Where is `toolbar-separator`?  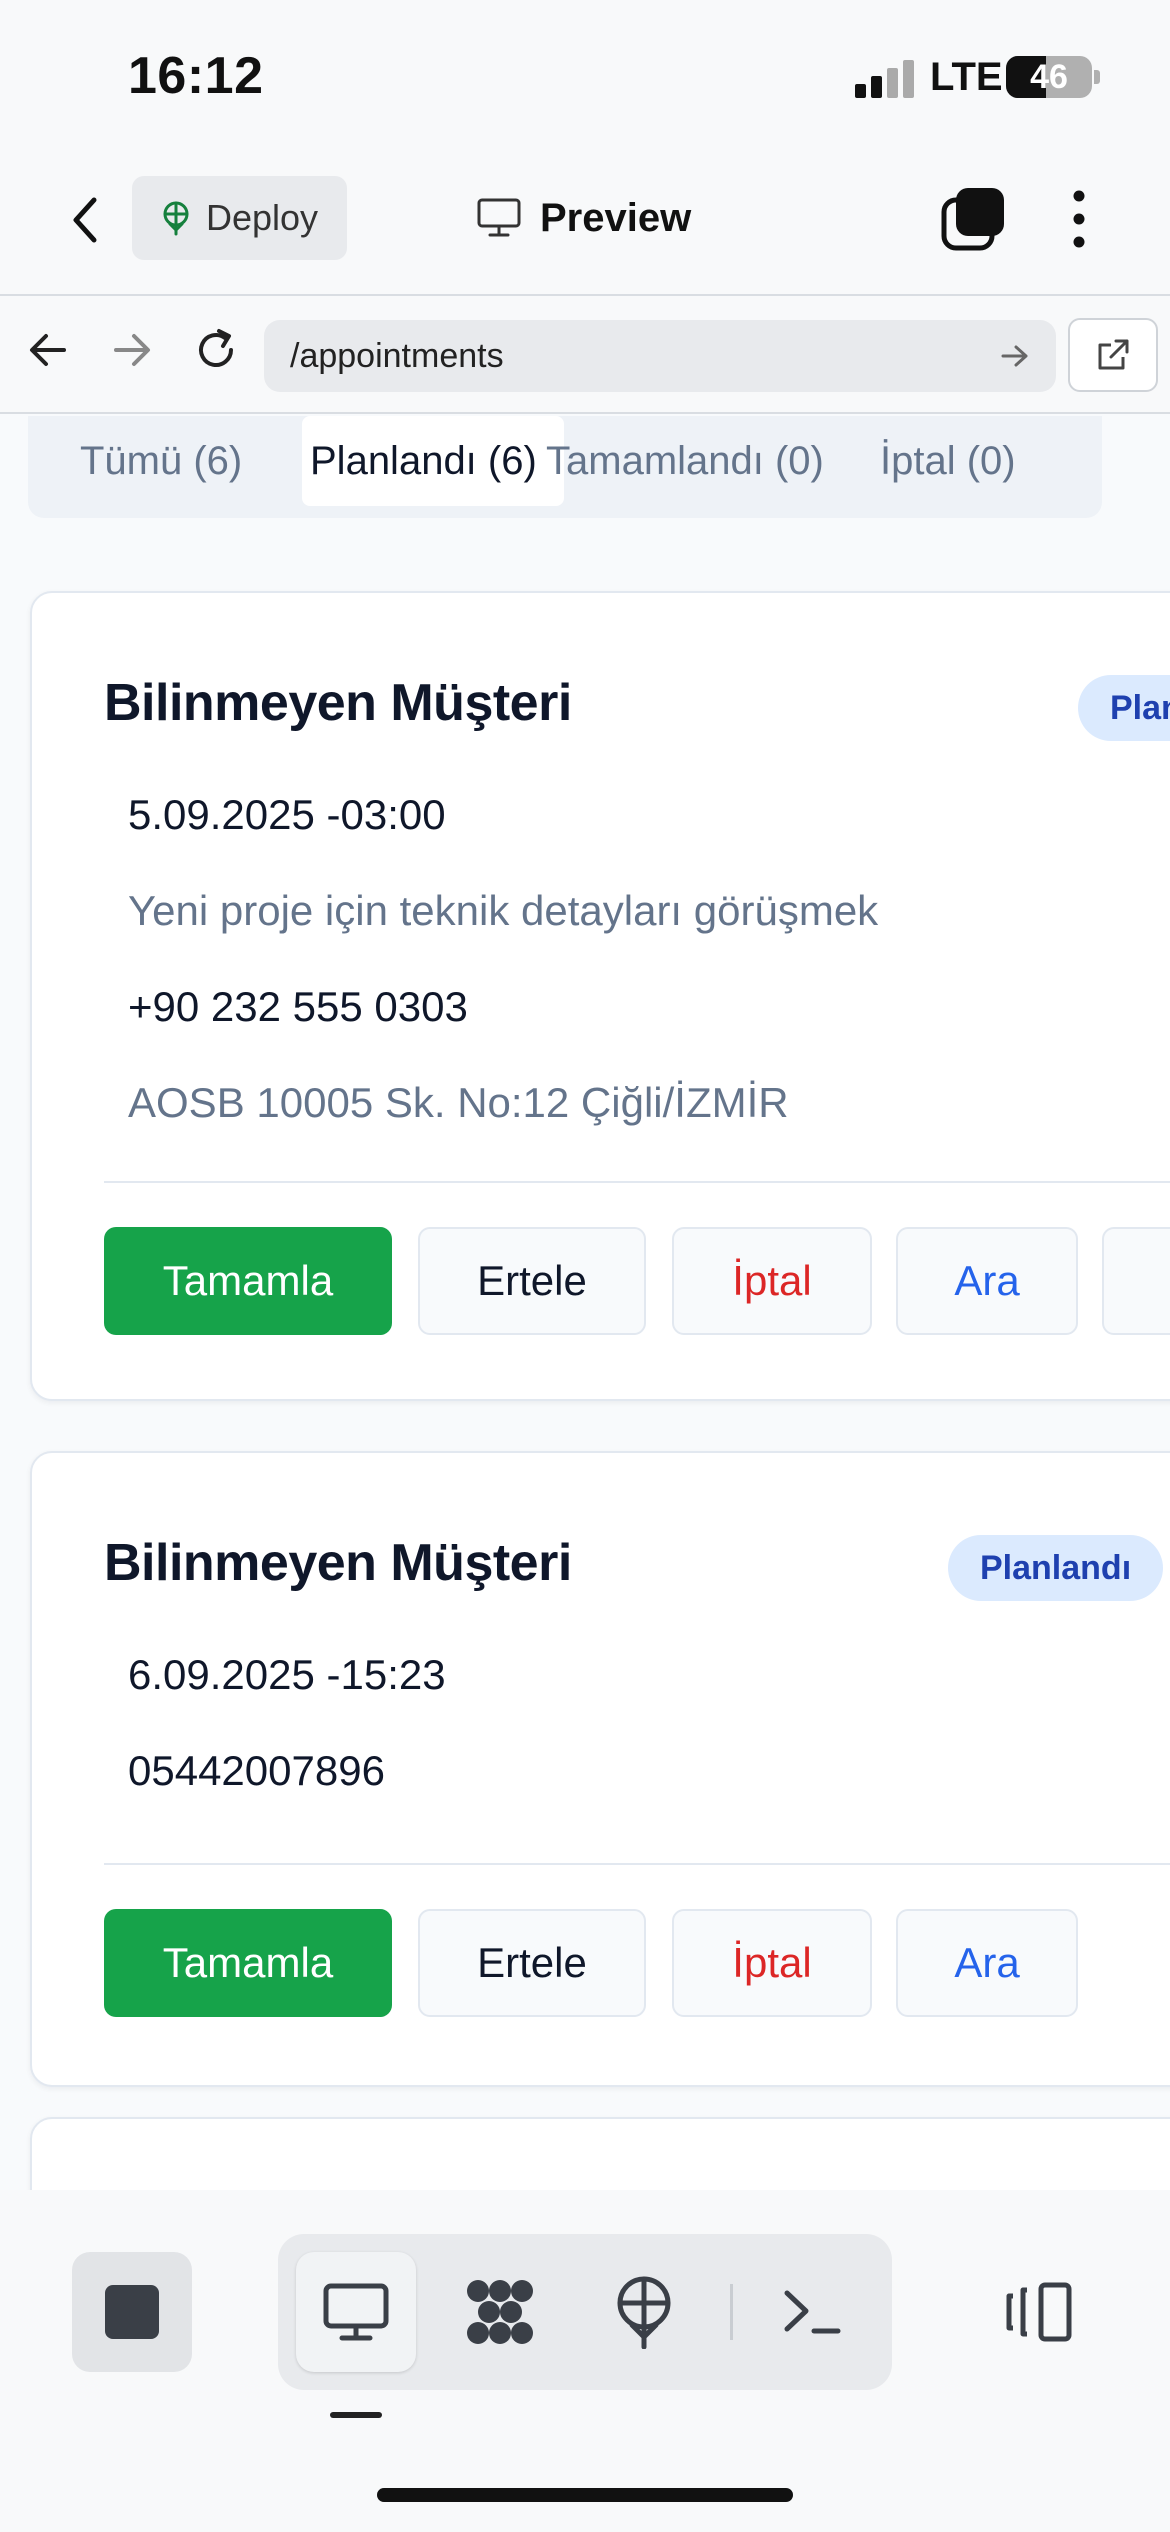 toolbar-separator is located at coordinates (731, 2312).